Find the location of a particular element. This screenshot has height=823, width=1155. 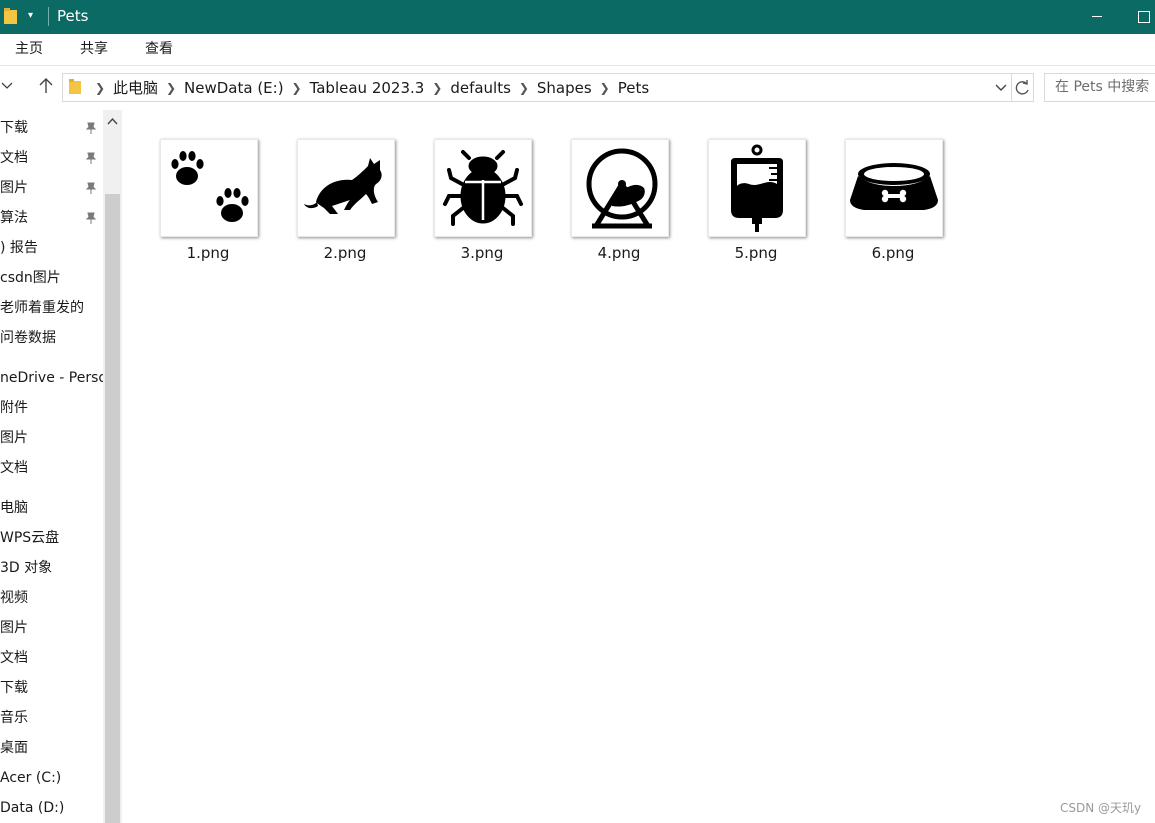

nav-item: 附件 is located at coordinates (51, 408).